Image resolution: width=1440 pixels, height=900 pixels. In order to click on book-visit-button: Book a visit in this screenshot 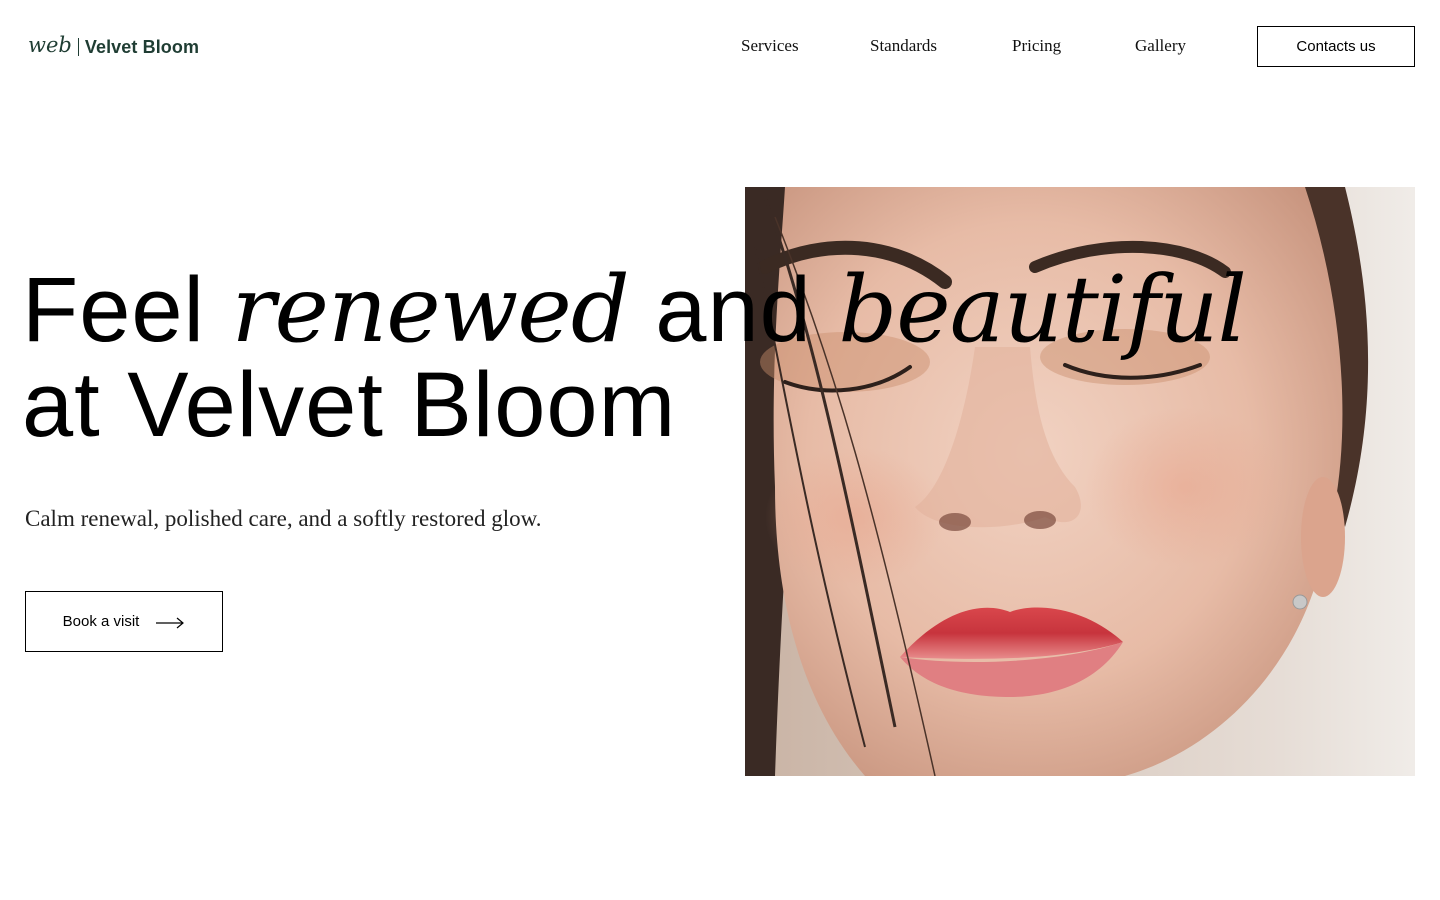, I will do `click(124, 621)`.